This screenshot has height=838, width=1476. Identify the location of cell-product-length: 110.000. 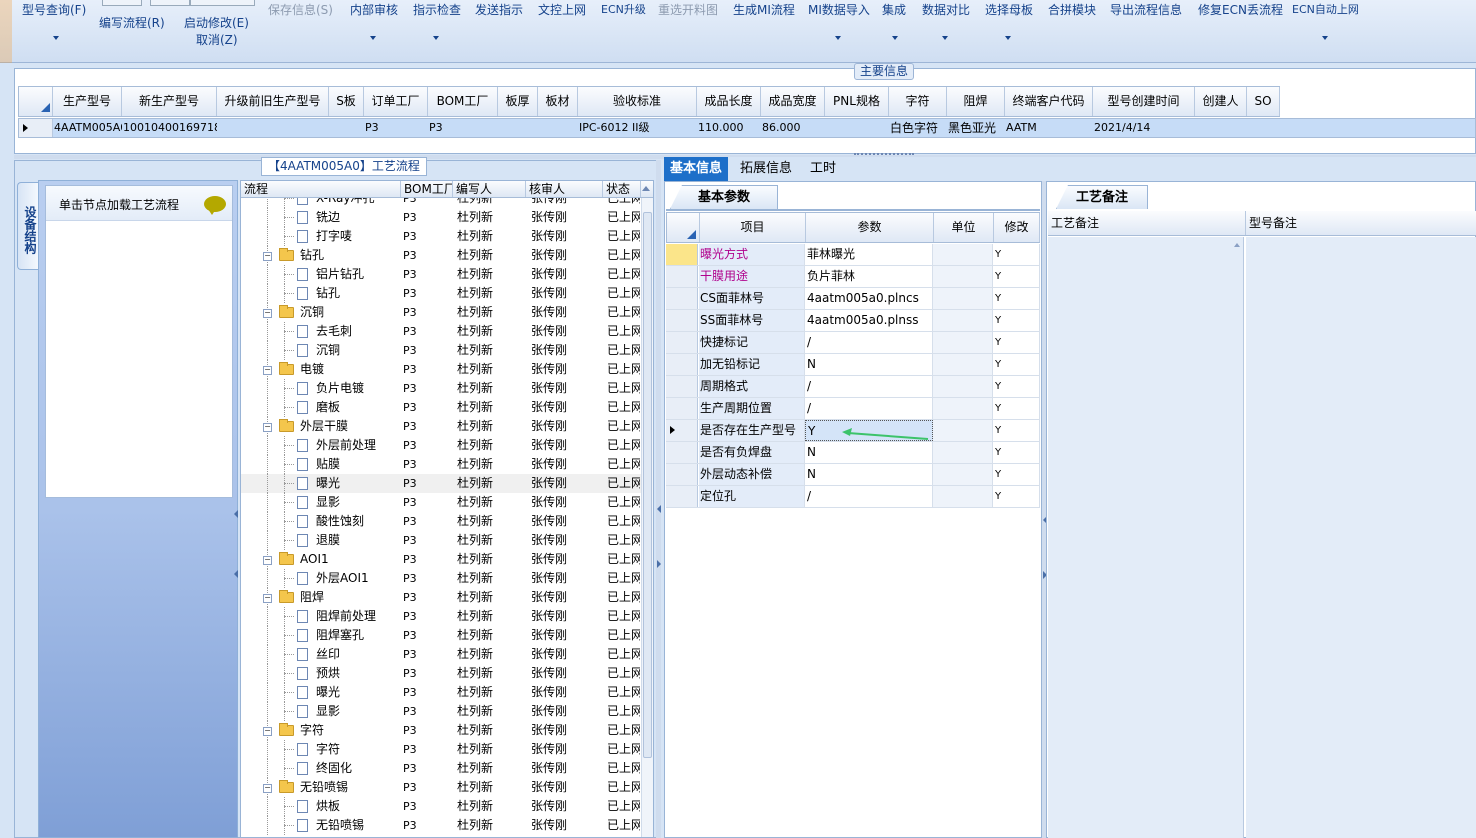
(728, 128).